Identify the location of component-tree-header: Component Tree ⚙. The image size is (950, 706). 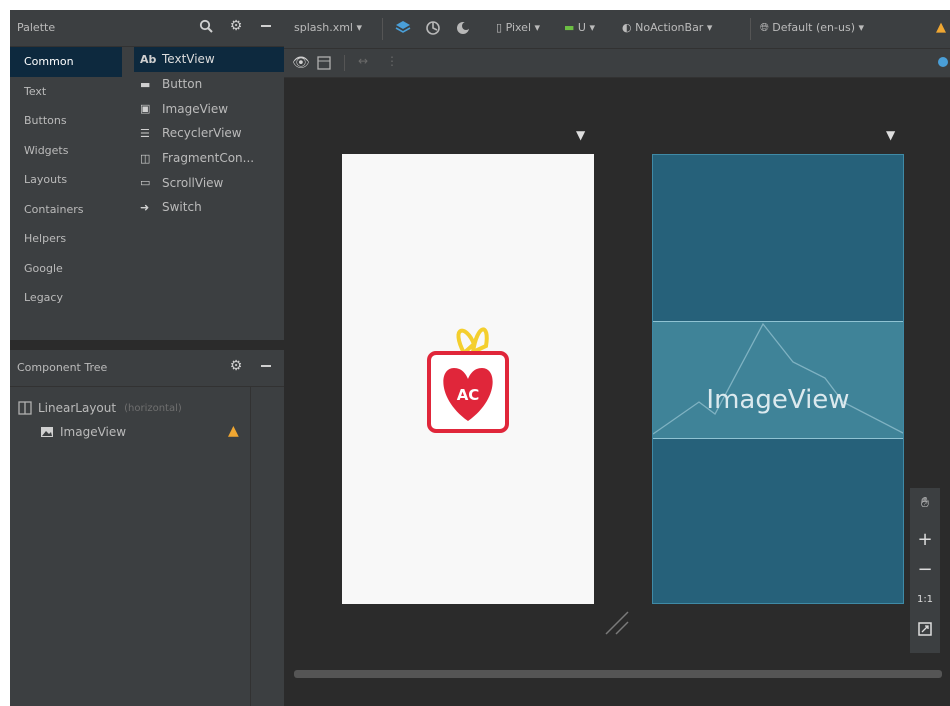
(147, 368).